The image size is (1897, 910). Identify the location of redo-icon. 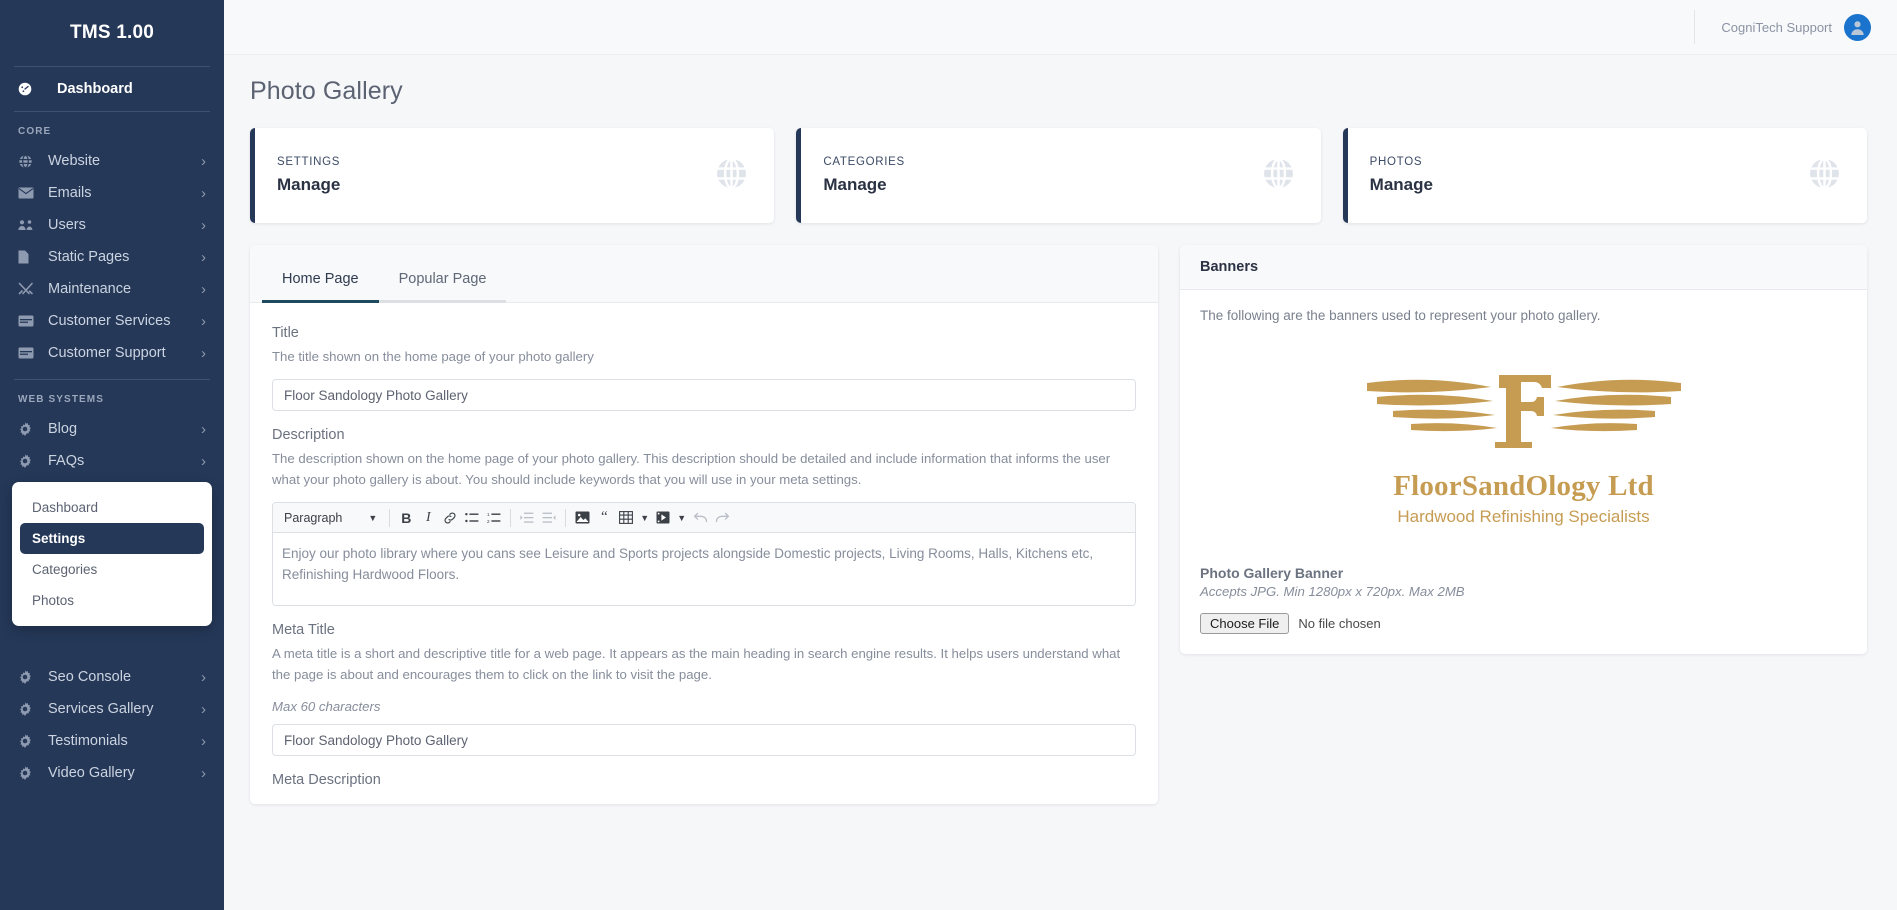
(722, 518).